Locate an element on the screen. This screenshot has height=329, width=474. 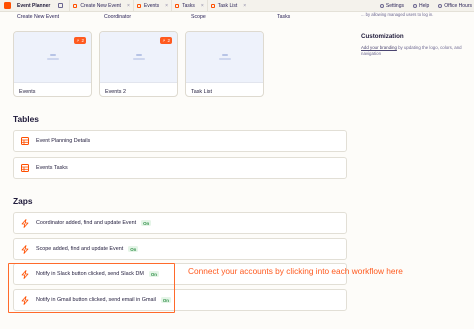
interface-card-tasks: Tasks is located at coordinates (281, 16).